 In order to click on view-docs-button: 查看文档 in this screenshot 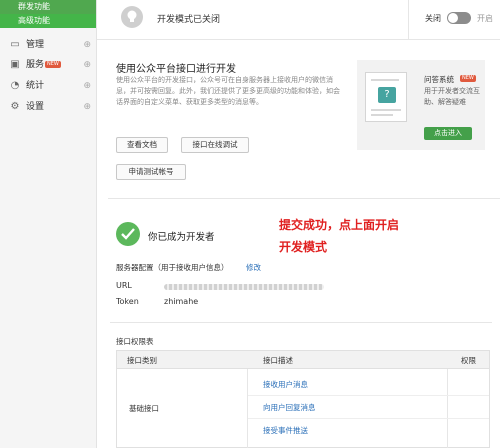, I will do `click(142, 145)`.